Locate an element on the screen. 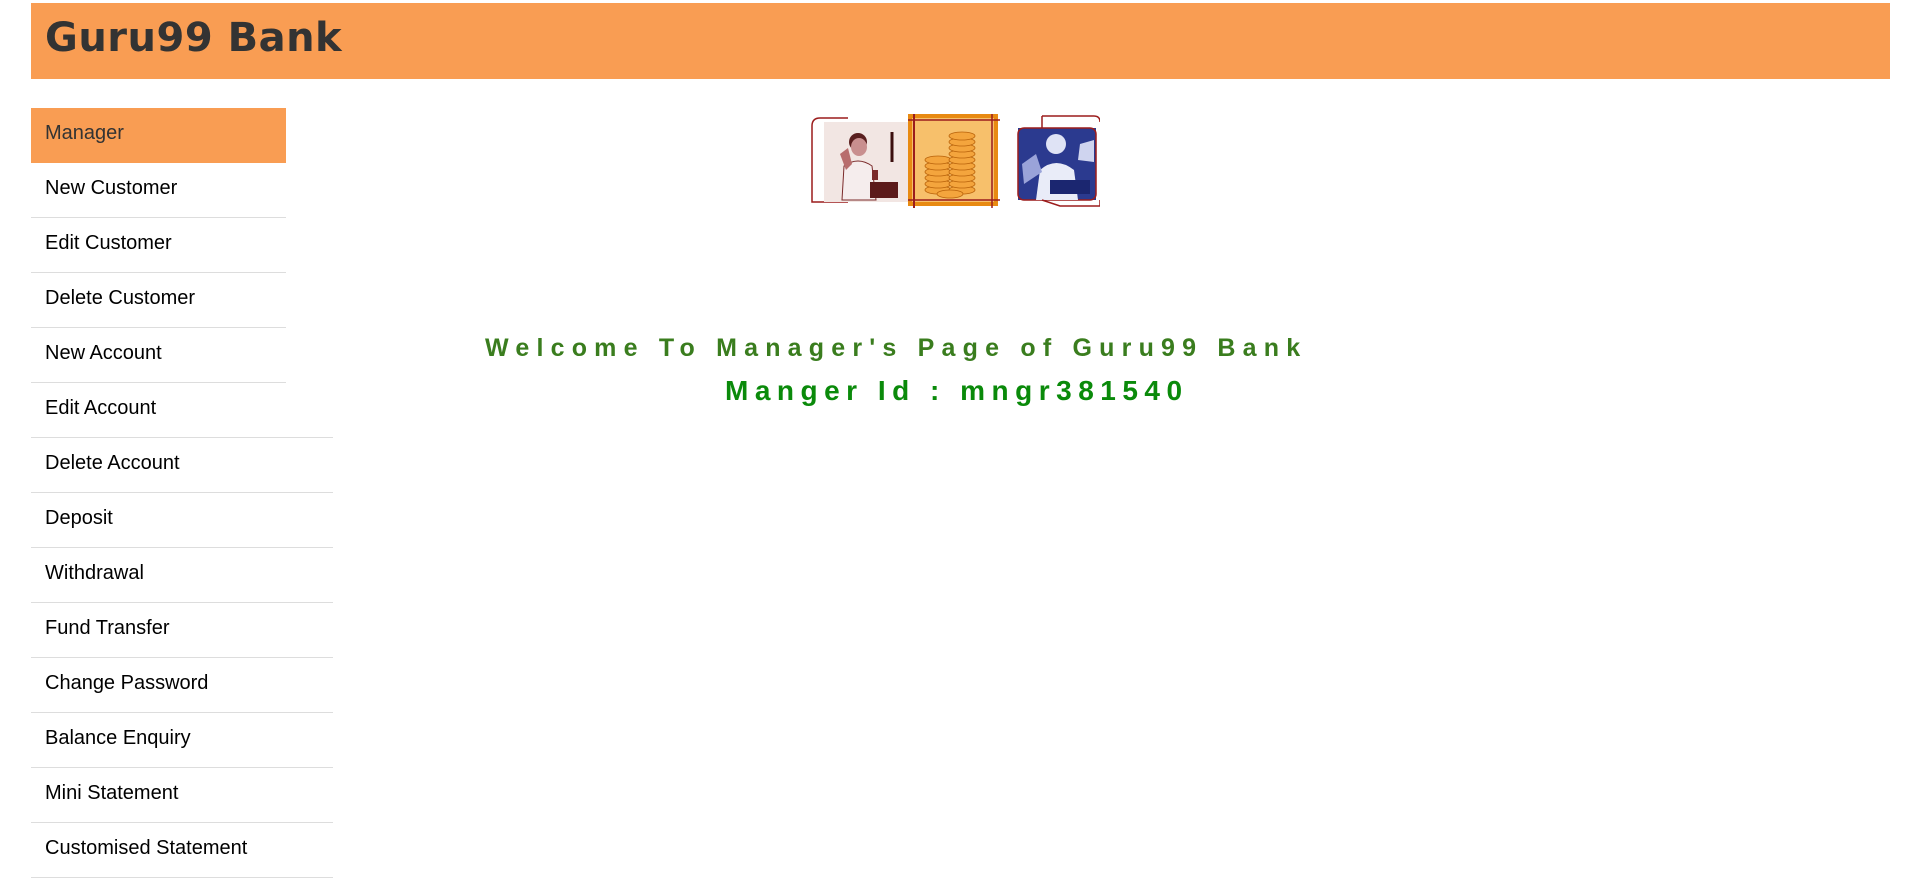 The image size is (1920, 880). sidebar-item-manager: Manager is located at coordinates (158, 135).